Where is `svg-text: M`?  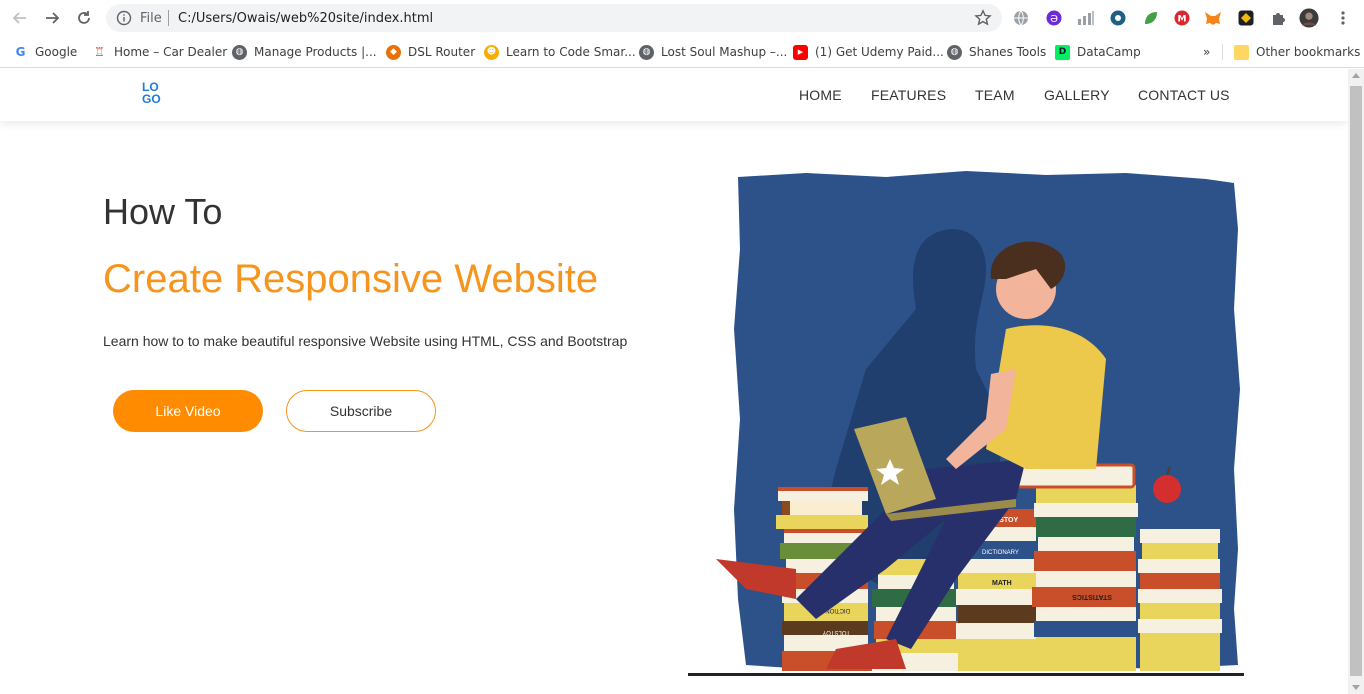
svg-text: M is located at coordinates (1182, 20).